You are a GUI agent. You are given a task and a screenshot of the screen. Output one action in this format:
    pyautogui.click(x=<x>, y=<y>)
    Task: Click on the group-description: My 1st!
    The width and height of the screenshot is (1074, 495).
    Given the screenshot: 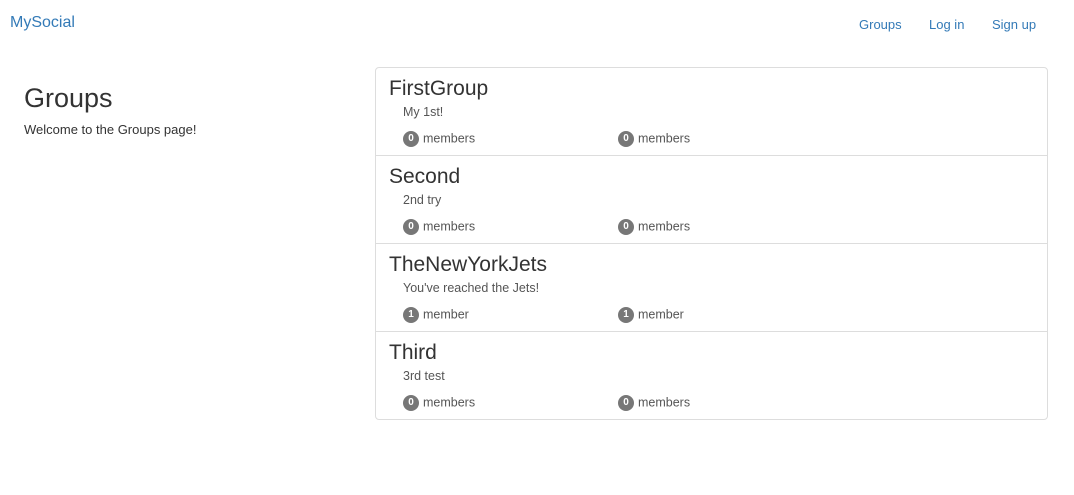 What is the action you would take?
    pyautogui.click(x=423, y=112)
    